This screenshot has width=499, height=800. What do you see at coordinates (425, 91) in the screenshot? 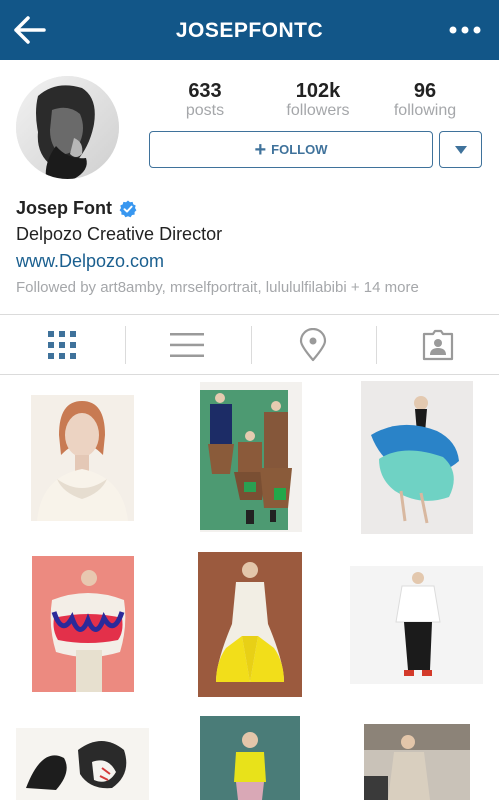
I see `following-count: 96` at bounding box center [425, 91].